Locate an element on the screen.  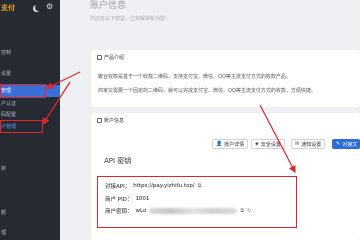
chevron-up-icon: ⌃ is located at coordinates (51, 90).